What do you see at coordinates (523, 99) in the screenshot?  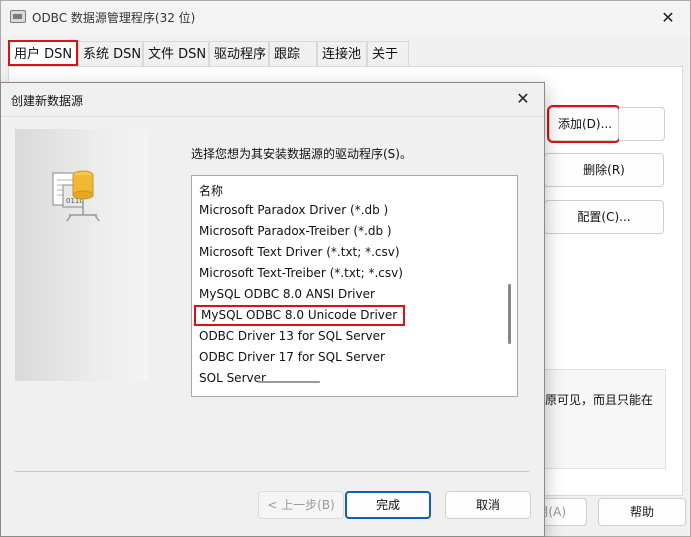 I see `dialog-close-icon: ✕` at bounding box center [523, 99].